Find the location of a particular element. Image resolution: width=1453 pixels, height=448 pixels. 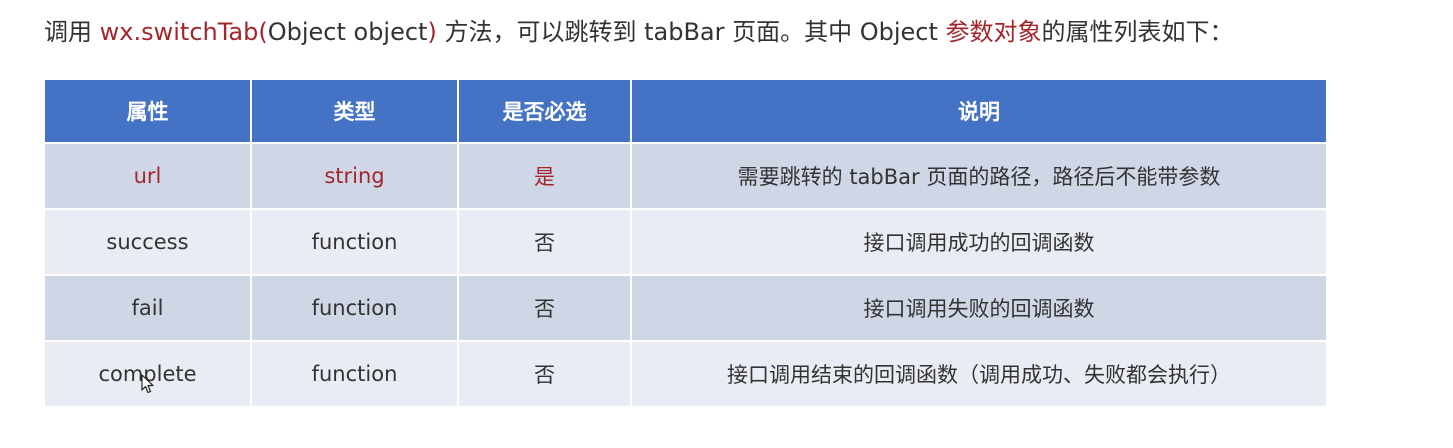

table-row: success function 否 接口调用成功的回调函数 is located at coordinates (685, 242).